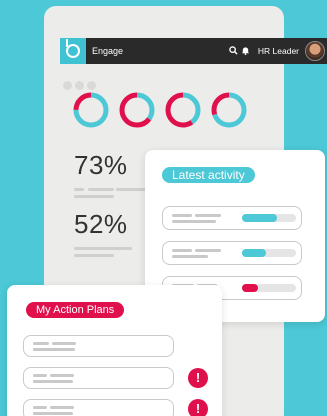  What do you see at coordinates (108, 51) in the screenshot?
I see `app-brand-name: Engage` at bounding box center [108, 51].